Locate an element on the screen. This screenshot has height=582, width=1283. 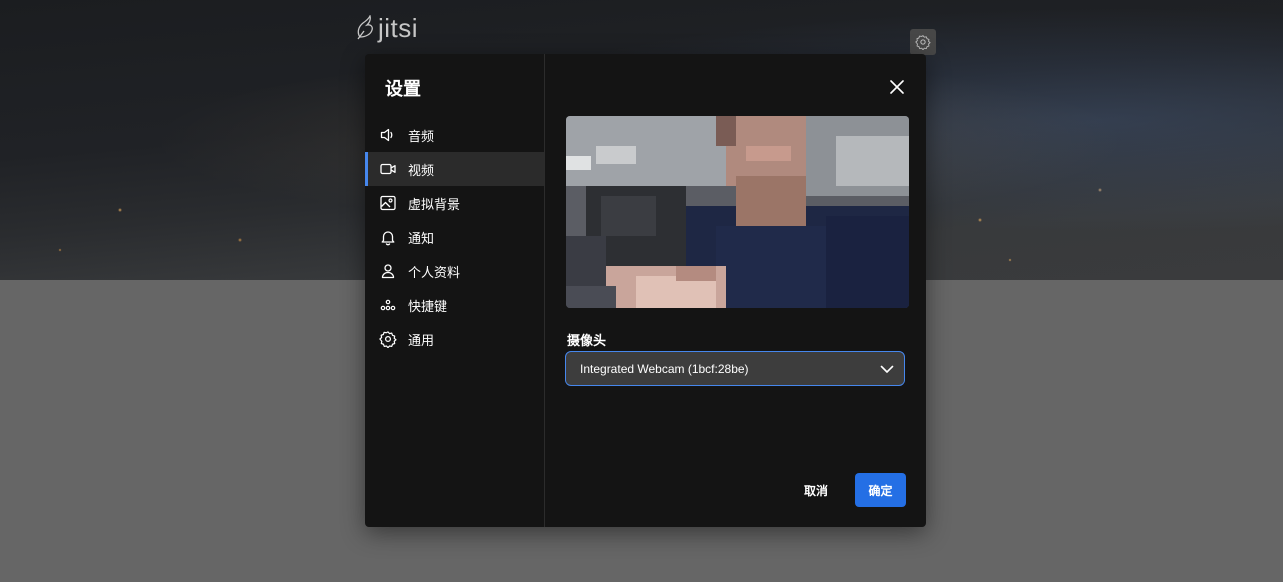
sidebar-item-label: 个人资料 is located at coordinates (434, 272).